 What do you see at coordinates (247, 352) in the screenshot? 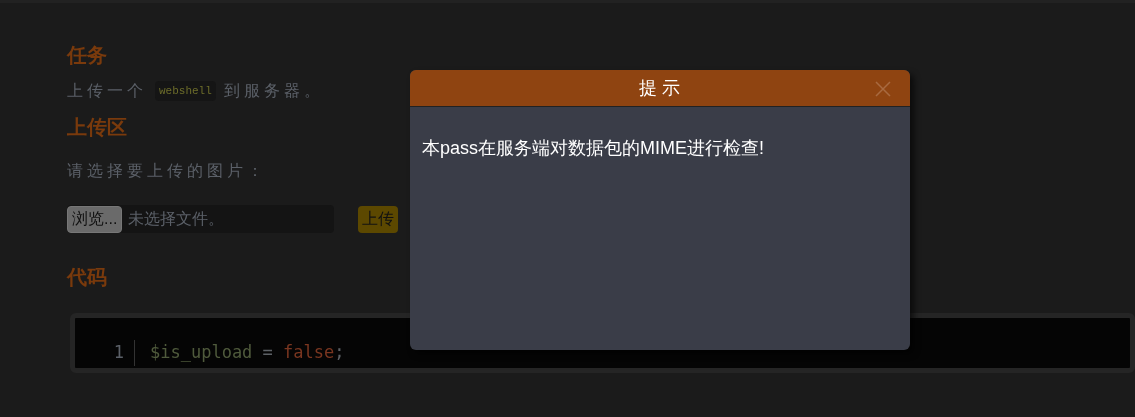
I see `code-line: $is_upload = false;` at bounding box center [247, 352].